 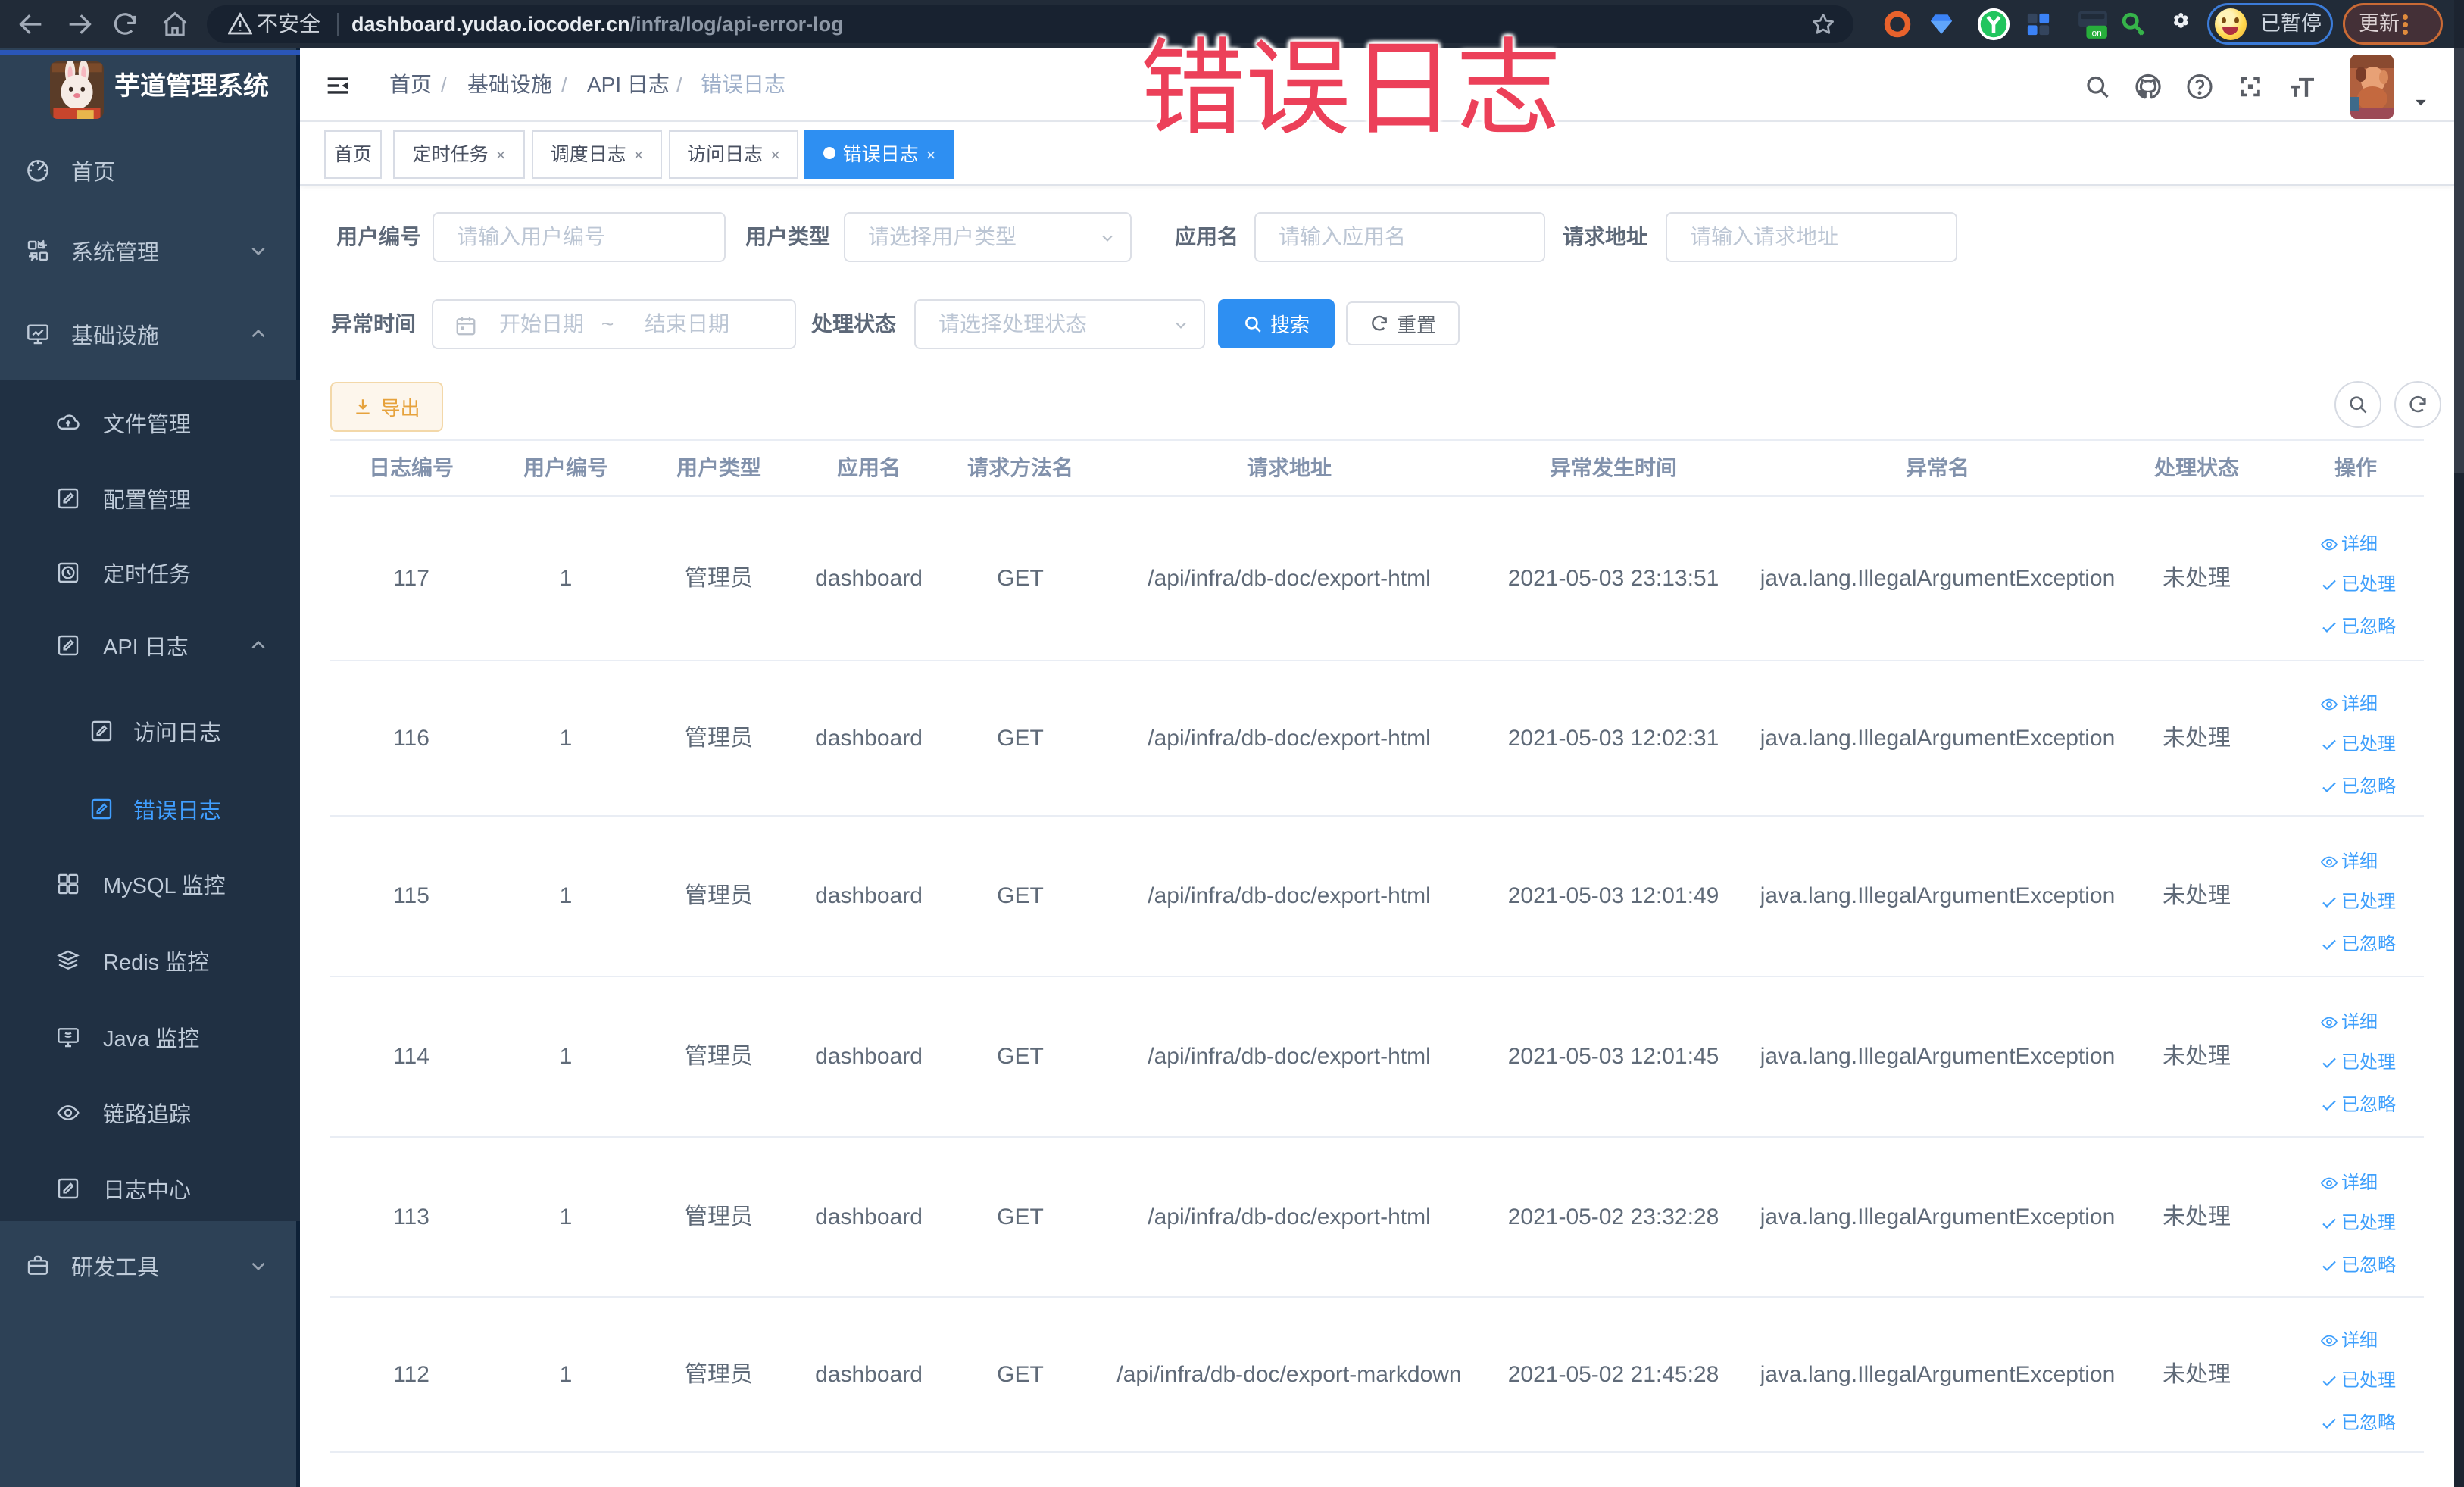 I want to click on svg-text: on, so click(x=2096, y=32).